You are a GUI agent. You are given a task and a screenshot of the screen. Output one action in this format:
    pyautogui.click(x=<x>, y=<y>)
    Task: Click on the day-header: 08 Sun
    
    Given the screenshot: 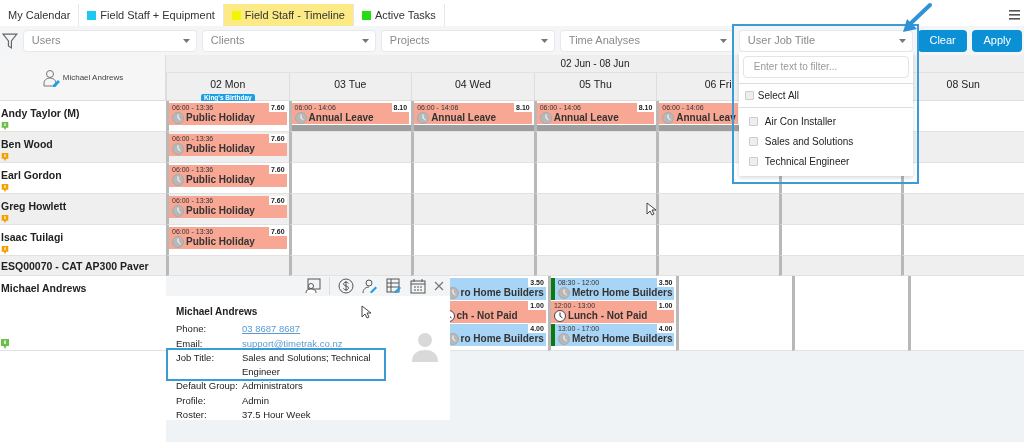 What is the action you would take?
    pyautogui.click(x=963, y=84)
    